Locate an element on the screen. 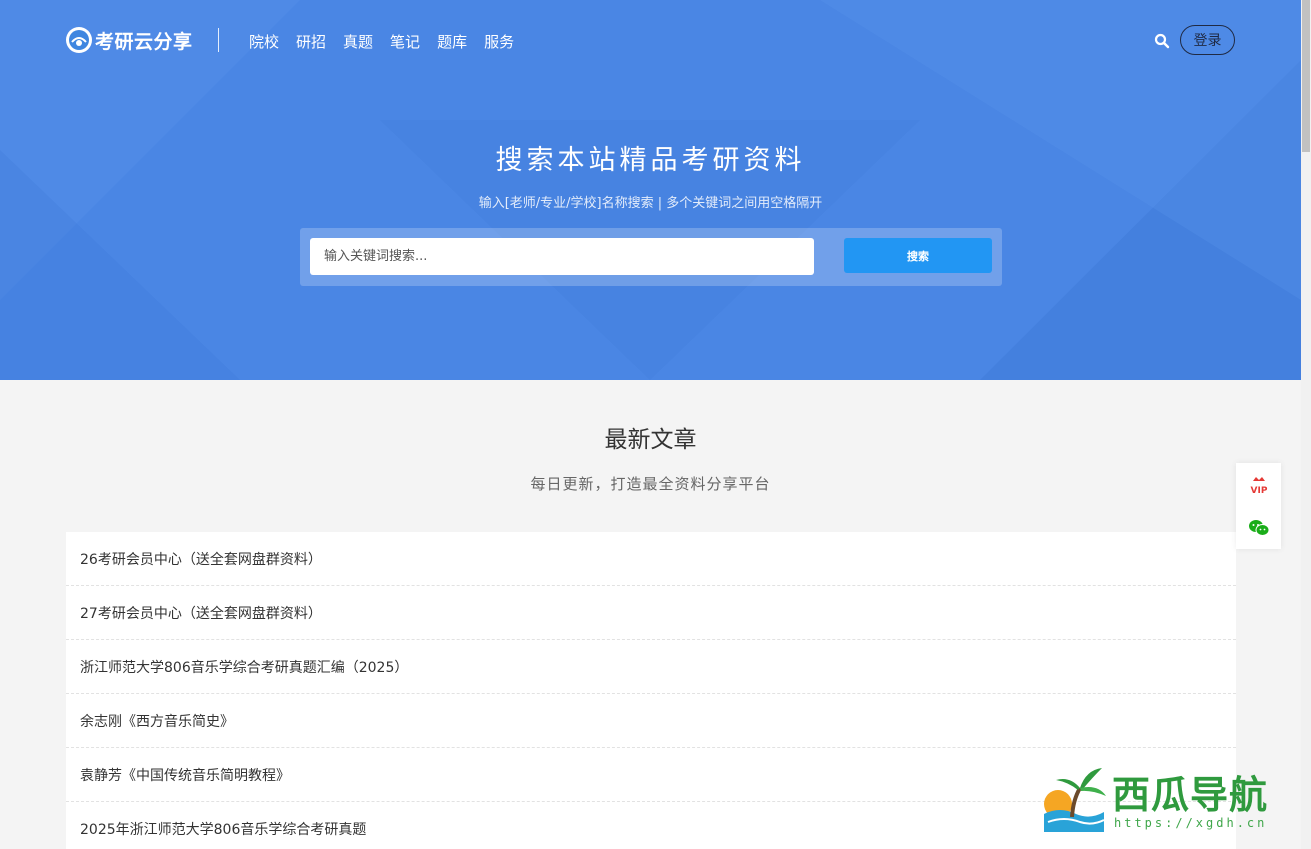 The width and height of the screenshot is (1311, 849). page-scrollbar is located at coordinates (1306, 424).